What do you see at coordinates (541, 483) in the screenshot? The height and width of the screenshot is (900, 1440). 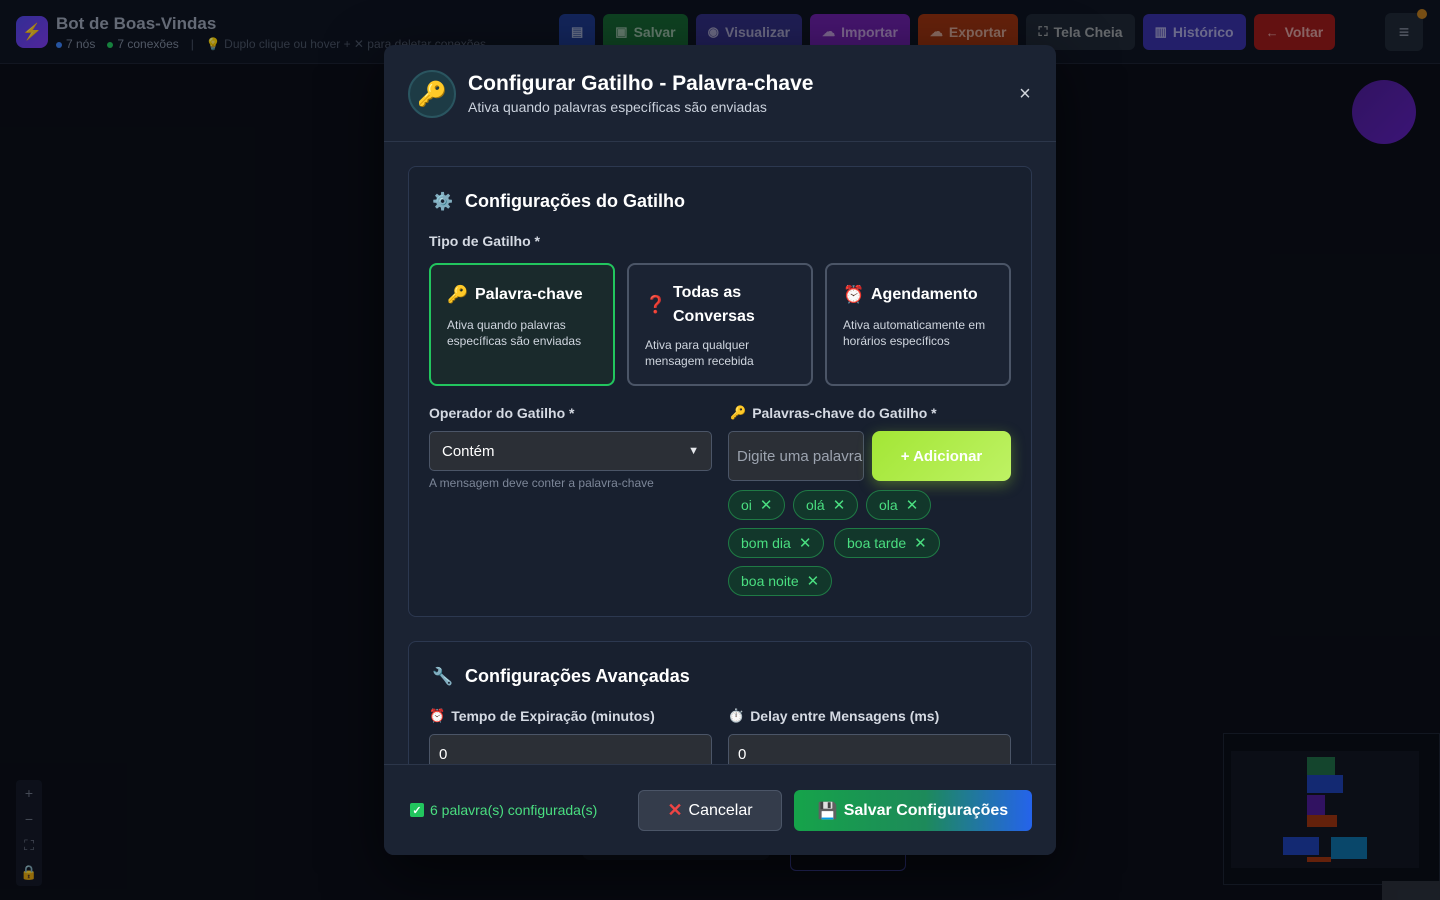 I see `operator-hint: A mensagem deve conter a palavra-chave` at bounding box center [541, 483].